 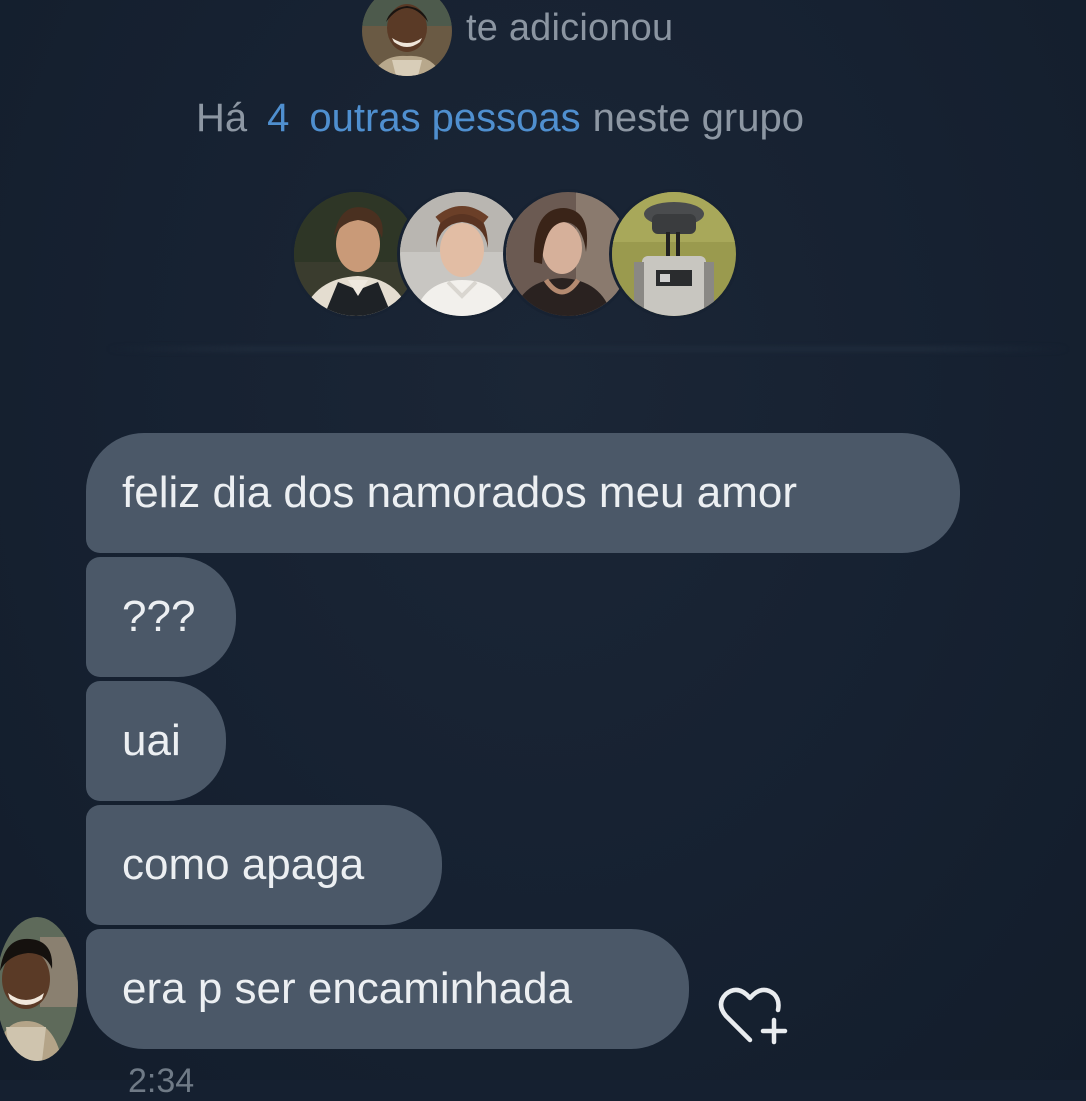 I want to click on message-text: como apaga, so click(x=243, y=864).